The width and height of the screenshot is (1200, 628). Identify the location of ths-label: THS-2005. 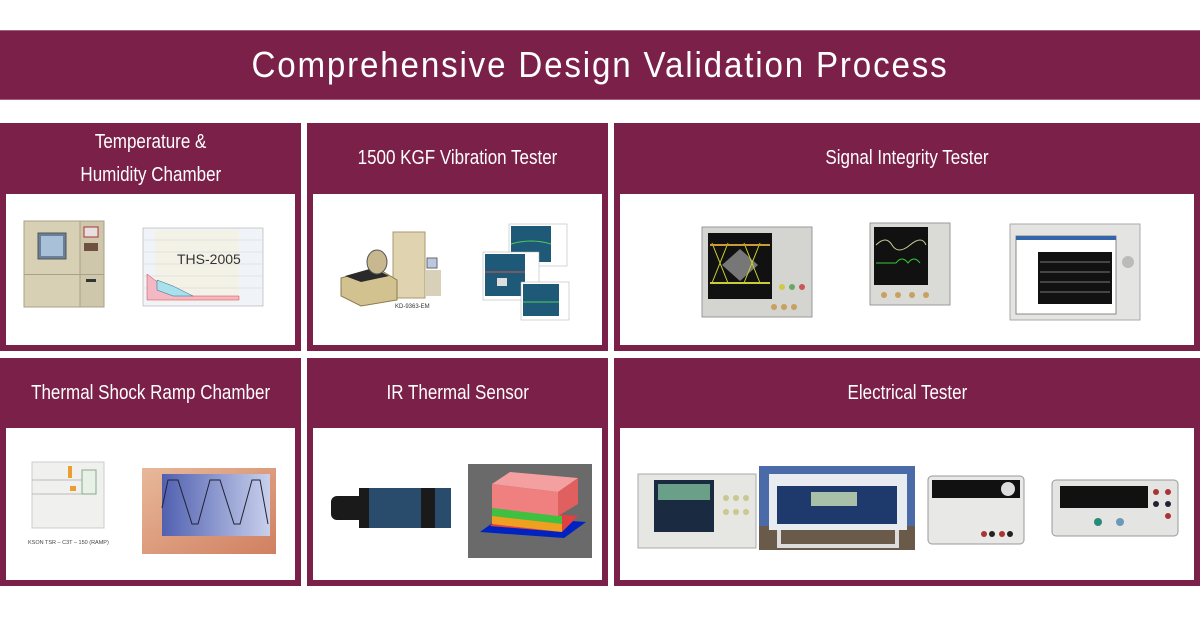
(209, 259).